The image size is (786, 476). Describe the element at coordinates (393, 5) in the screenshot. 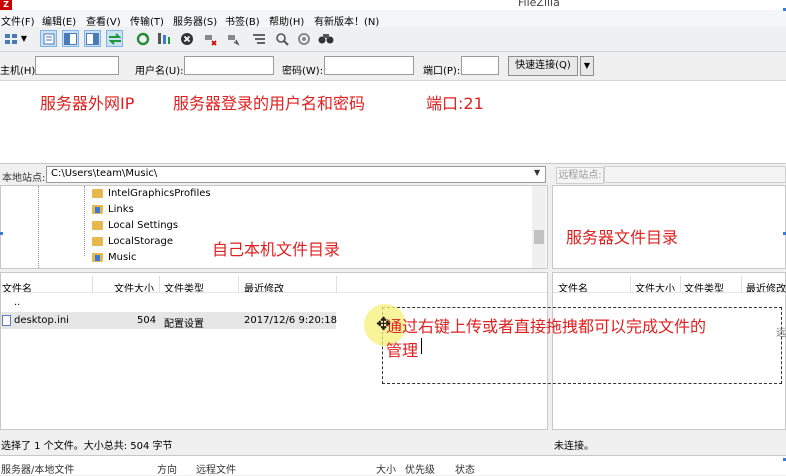

I see `title-bar` at that location.